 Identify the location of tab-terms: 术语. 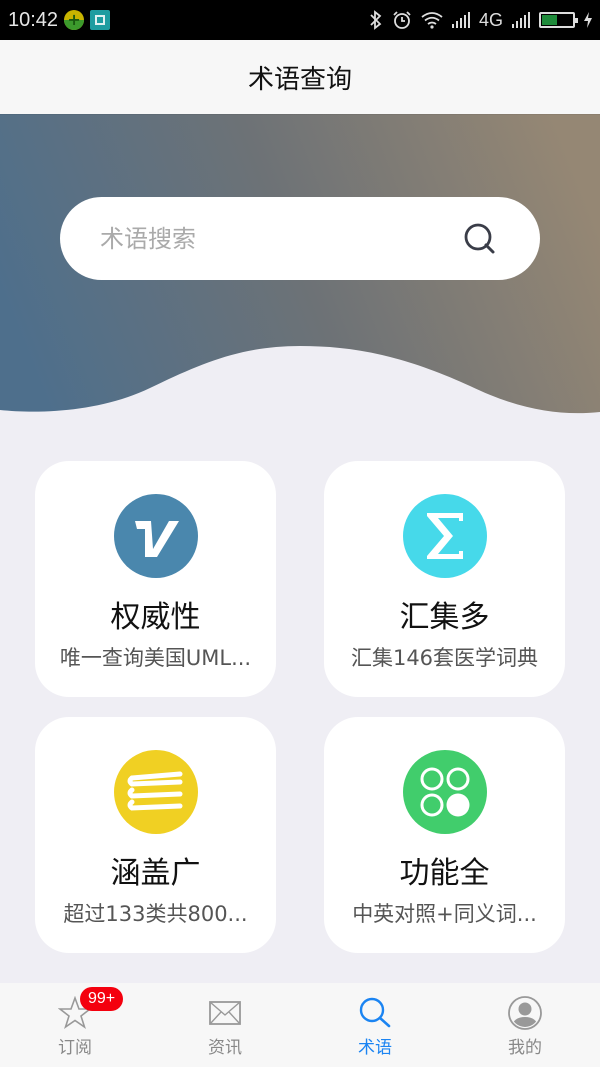
(375, 1025).